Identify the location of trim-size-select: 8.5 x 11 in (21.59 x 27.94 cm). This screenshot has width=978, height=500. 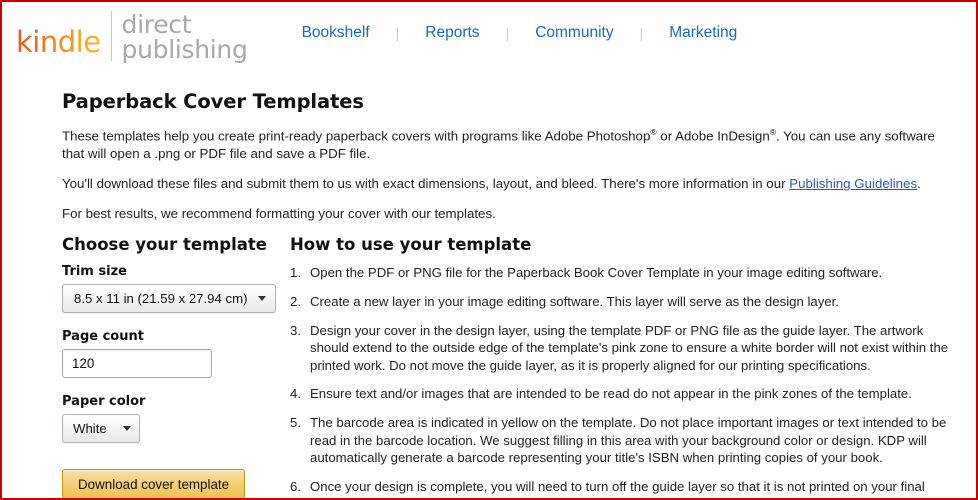
(169, 299).